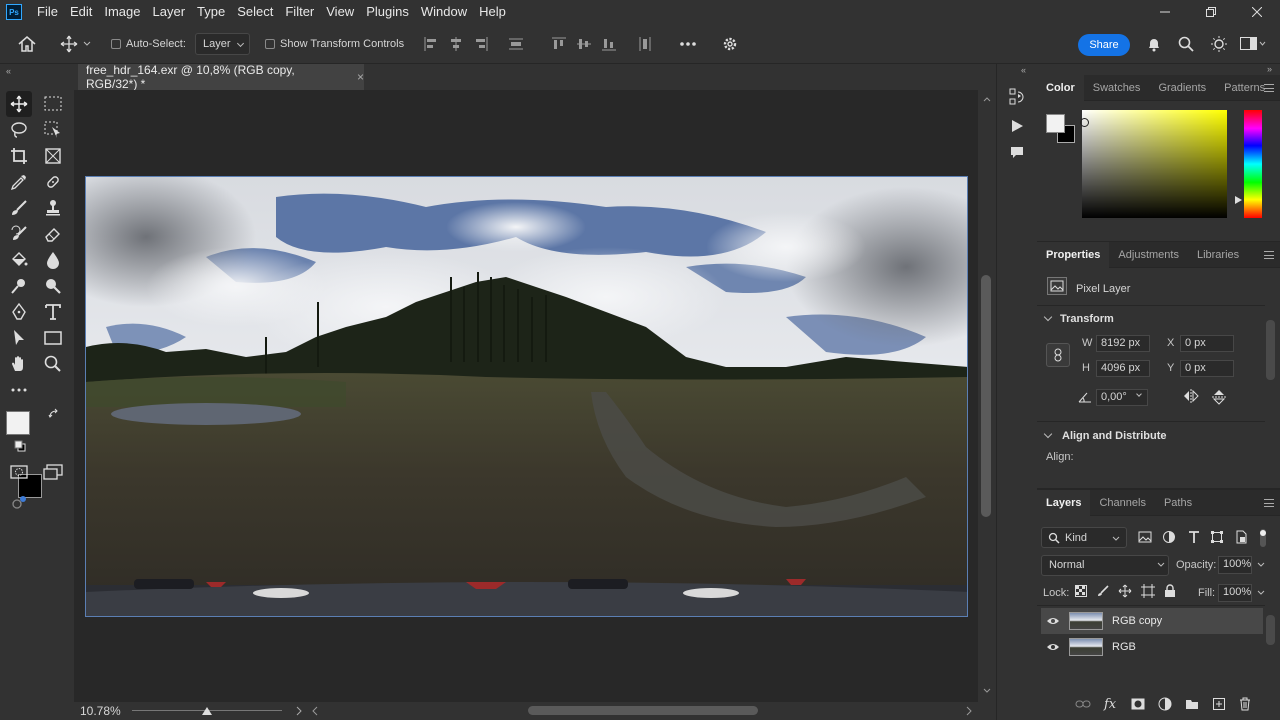  What do you see at coordinates (1125, 591) in the screenshot?
I see `lock-position-icon` at bounding box center [1125, 591].